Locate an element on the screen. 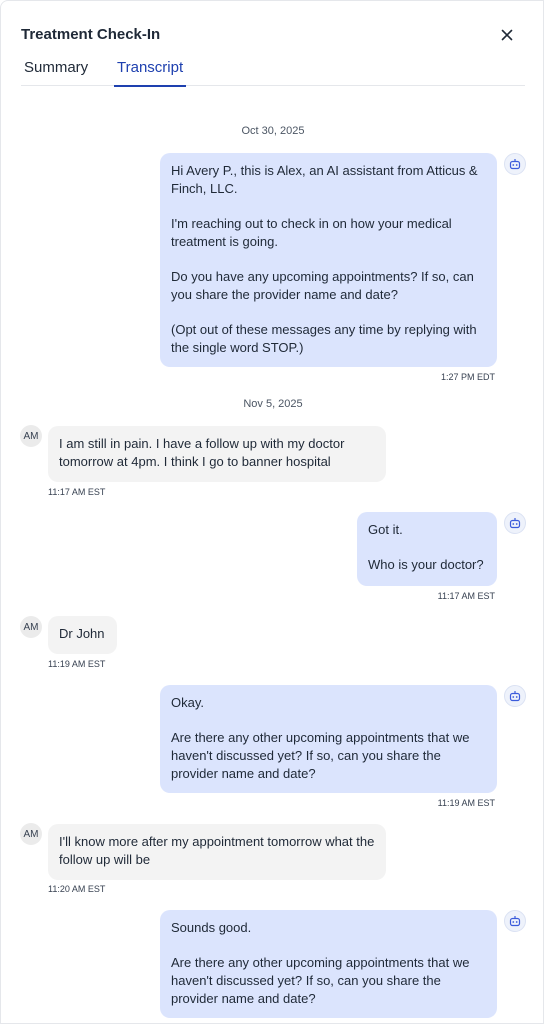  tab-summary: Summary is located at coordinates (56, 71).